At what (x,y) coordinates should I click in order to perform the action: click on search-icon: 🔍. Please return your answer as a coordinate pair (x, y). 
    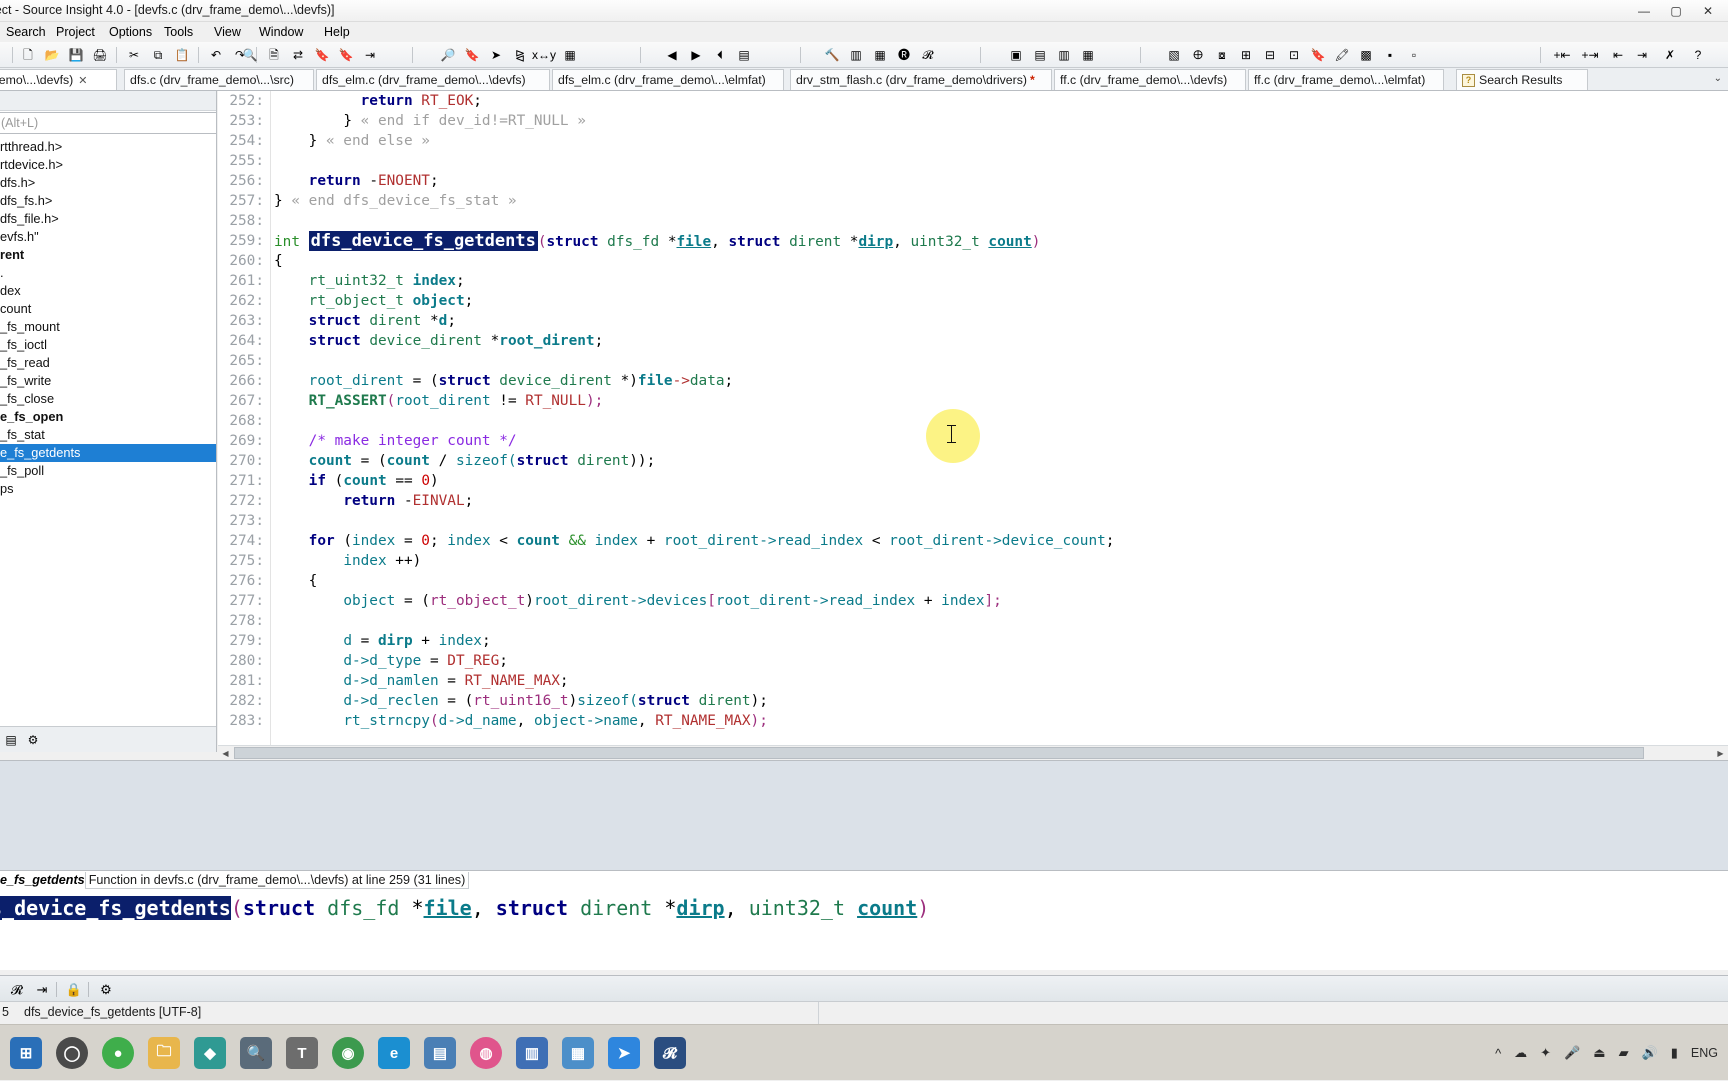
    Looking at the image, I should click on (250, 55).